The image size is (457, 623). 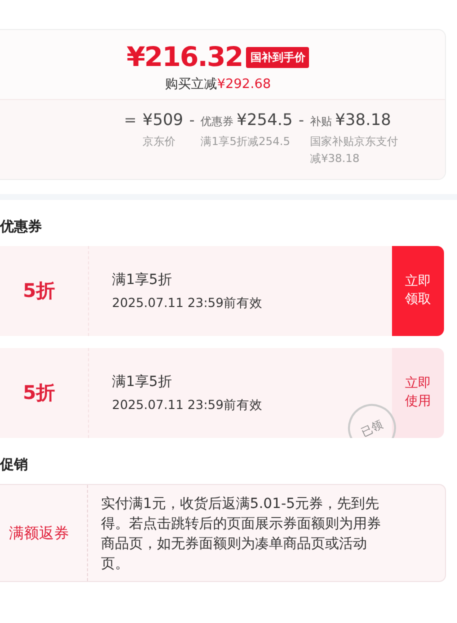 What do you see at coordinates (321, 121) in the screenshot?
I see `amount-label: 补贴` at bounding box center [321, 121].